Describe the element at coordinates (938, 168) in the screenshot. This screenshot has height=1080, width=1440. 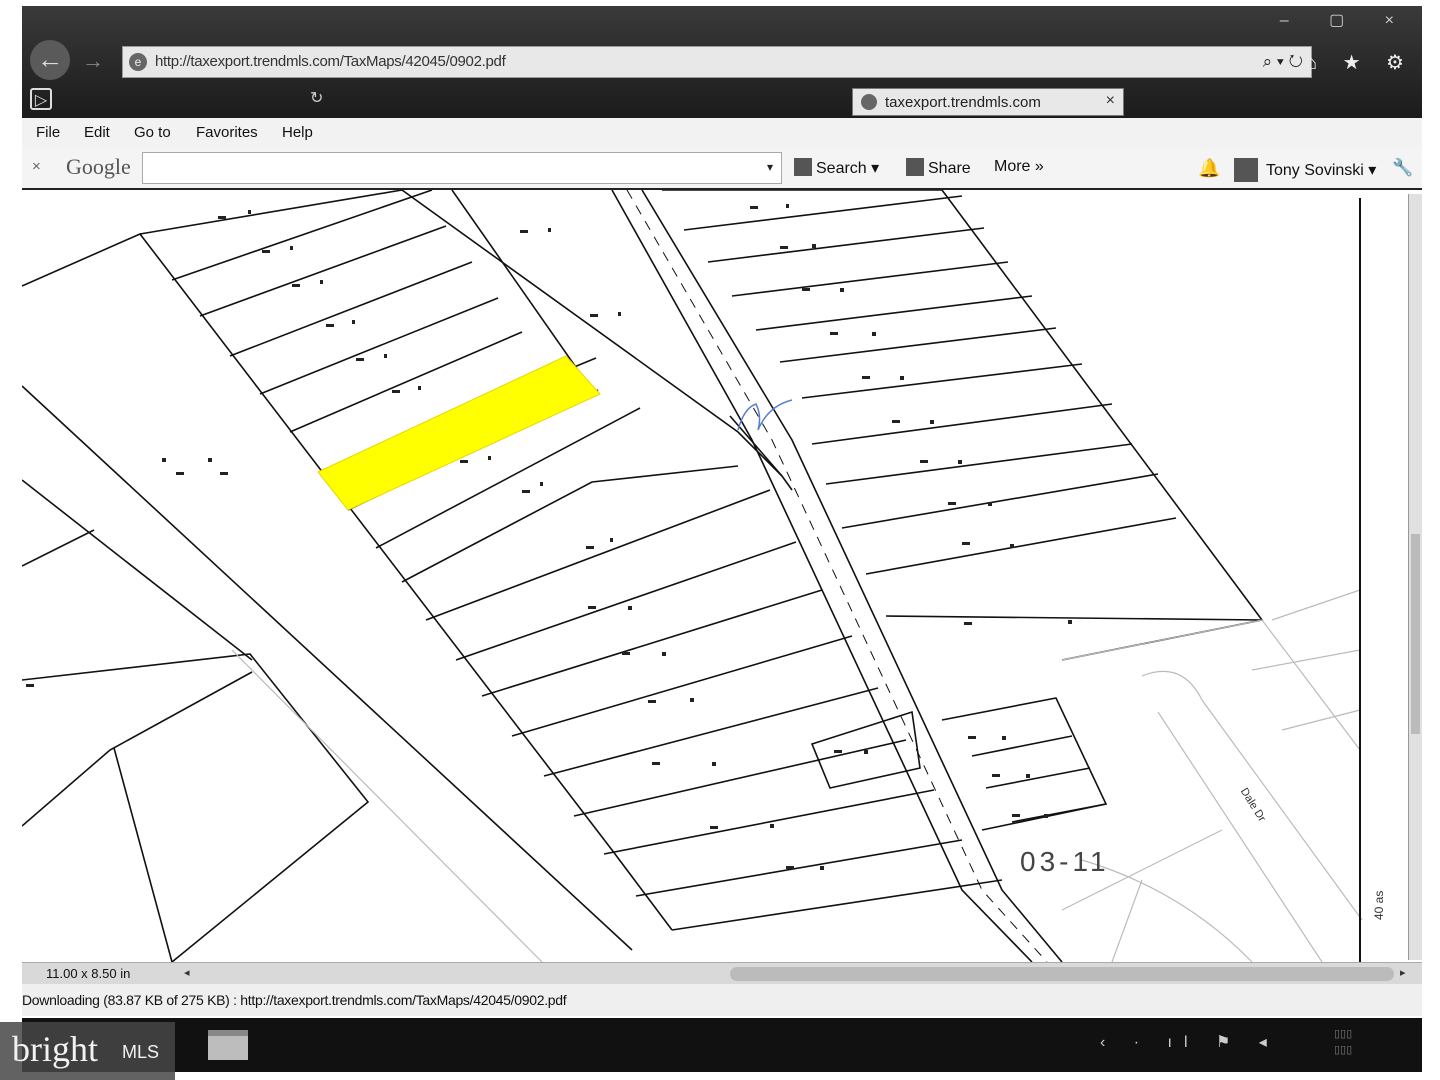
I see `share-button: Share` at that location.